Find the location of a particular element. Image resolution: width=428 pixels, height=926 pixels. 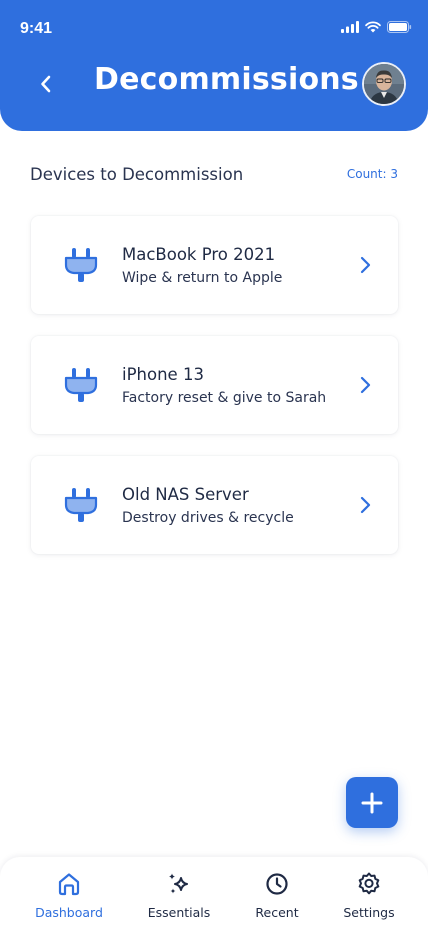

device-description: Destroy drives & recycle is located at coordinates (208, 518).